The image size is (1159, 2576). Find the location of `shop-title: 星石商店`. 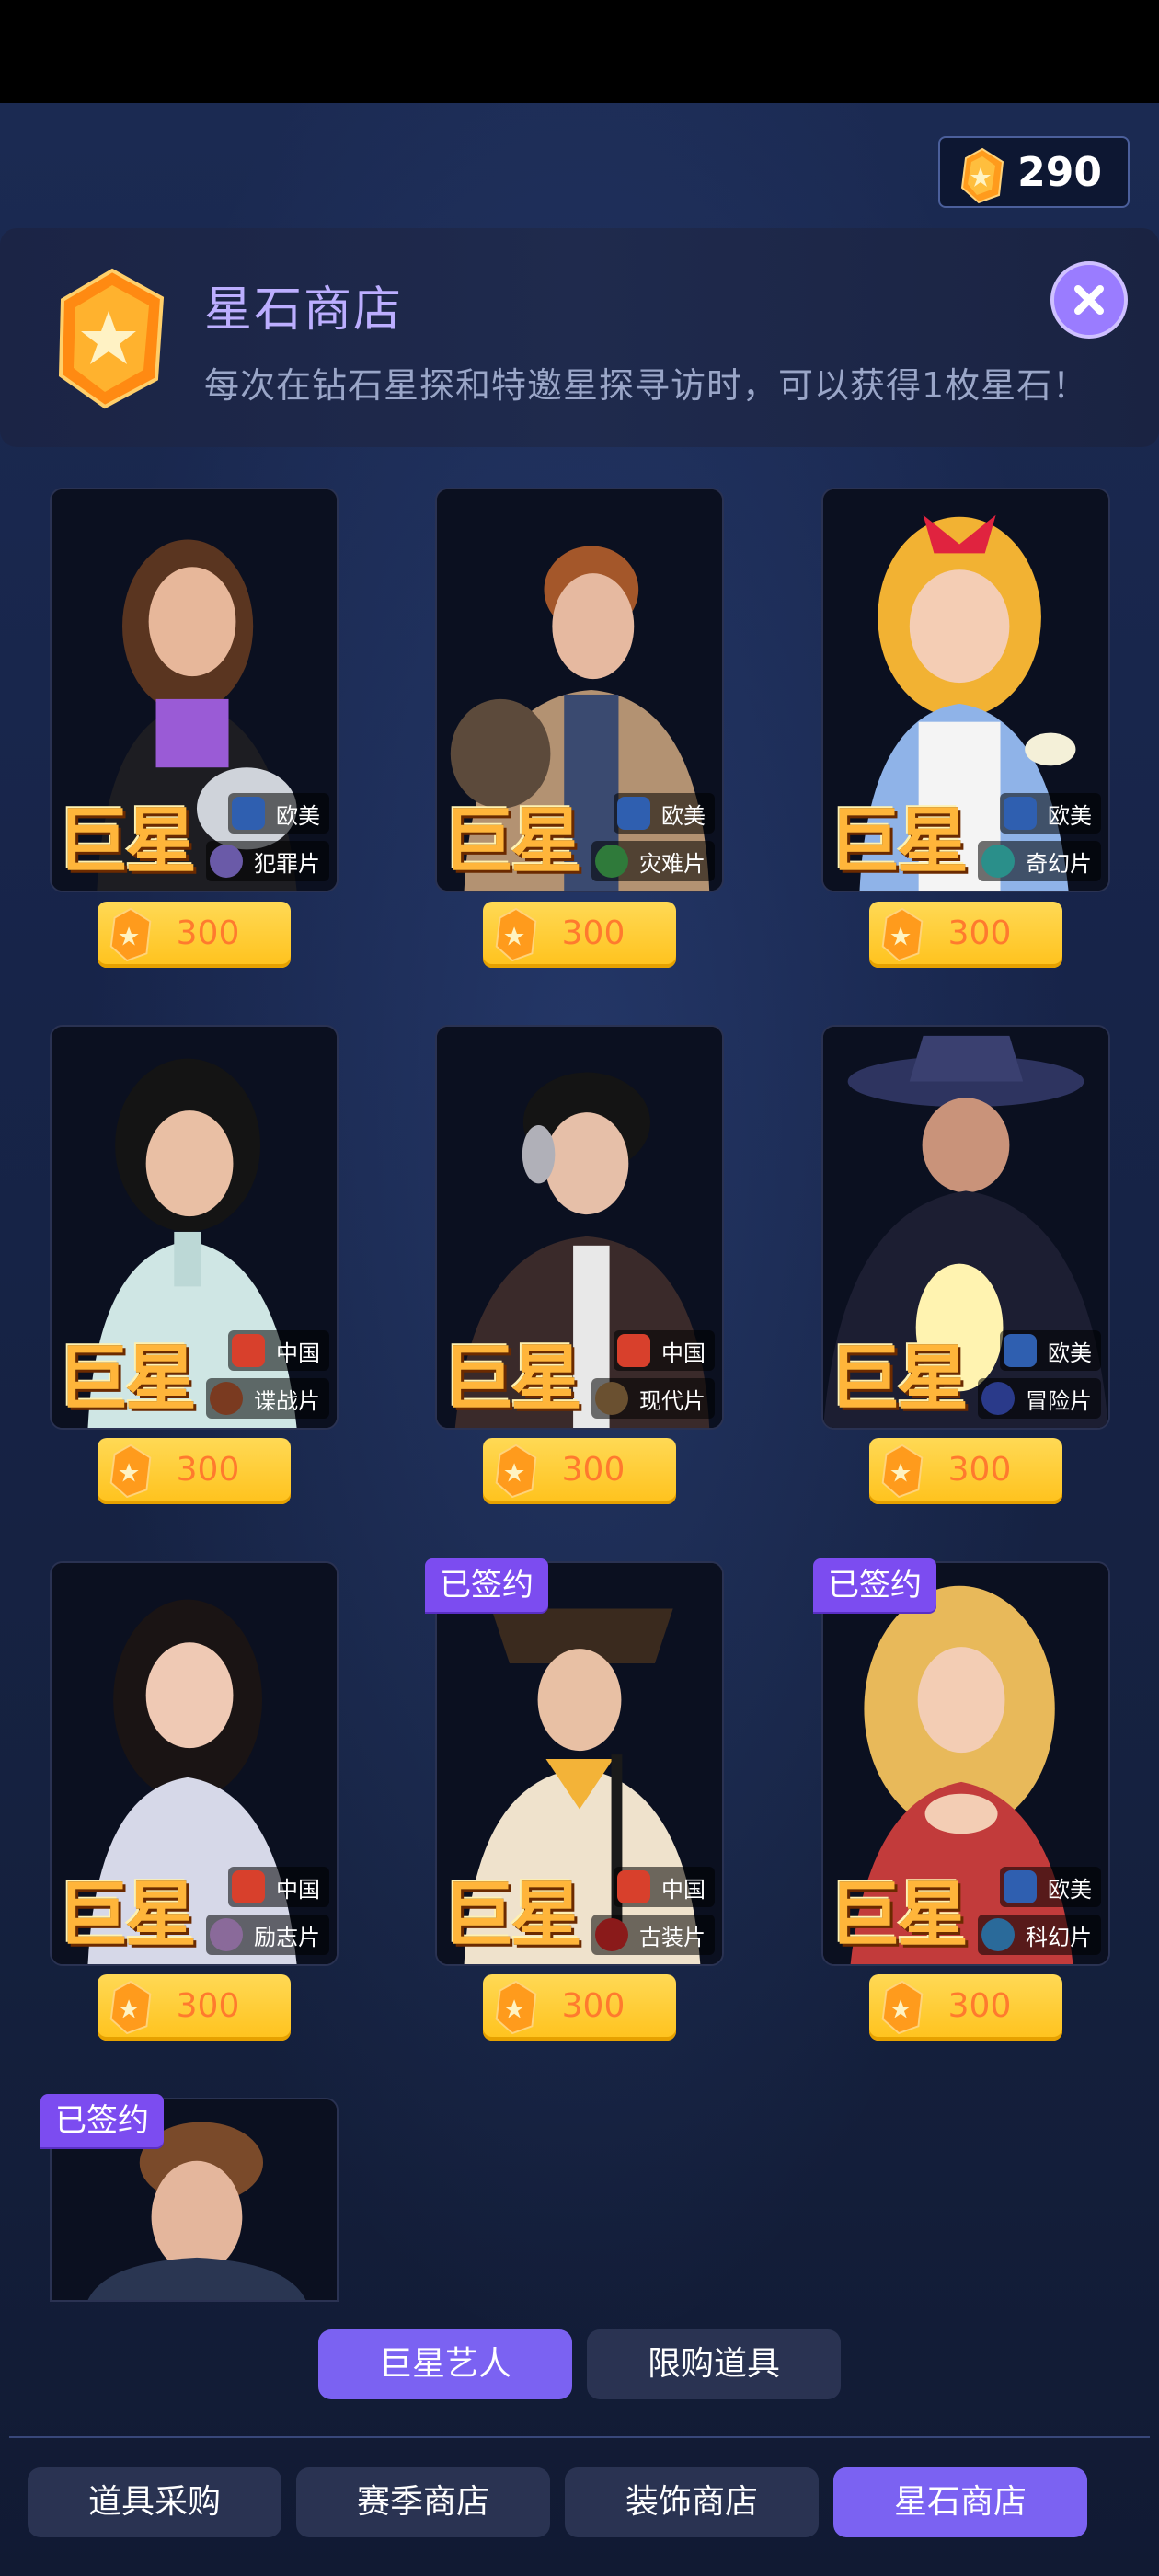

shop-title: 星石商店 is located at coordinates (304, 310).